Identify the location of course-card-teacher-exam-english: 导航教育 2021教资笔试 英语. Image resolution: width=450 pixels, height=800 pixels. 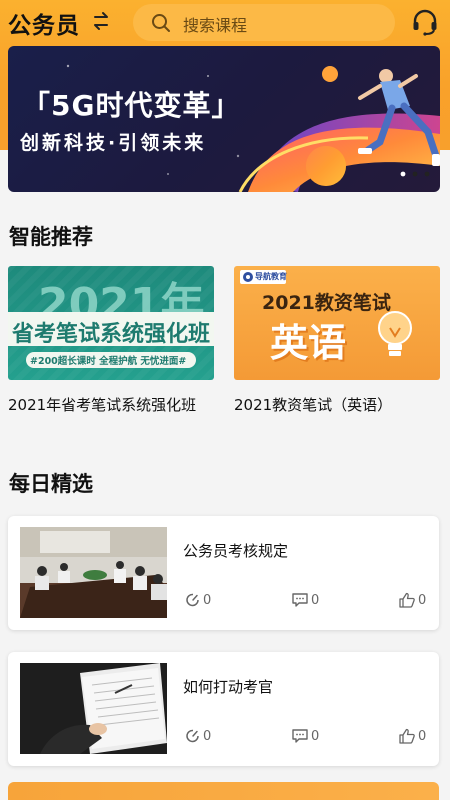
(337, 323).